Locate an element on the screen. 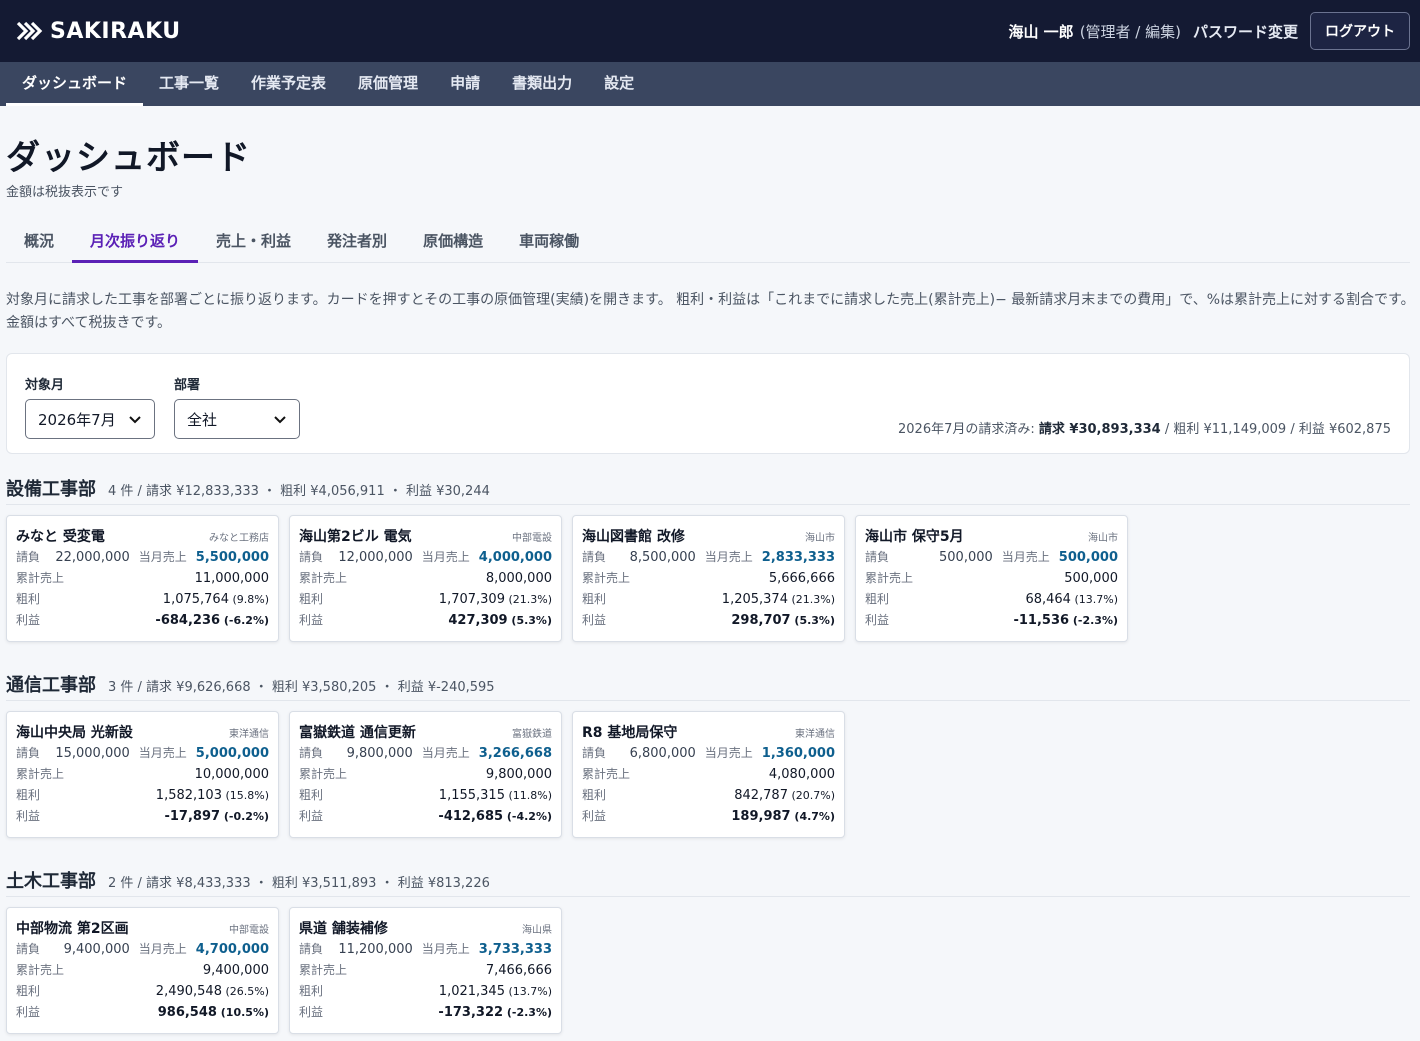  nav-settings: 設定 is located at coordinates (619, 84).